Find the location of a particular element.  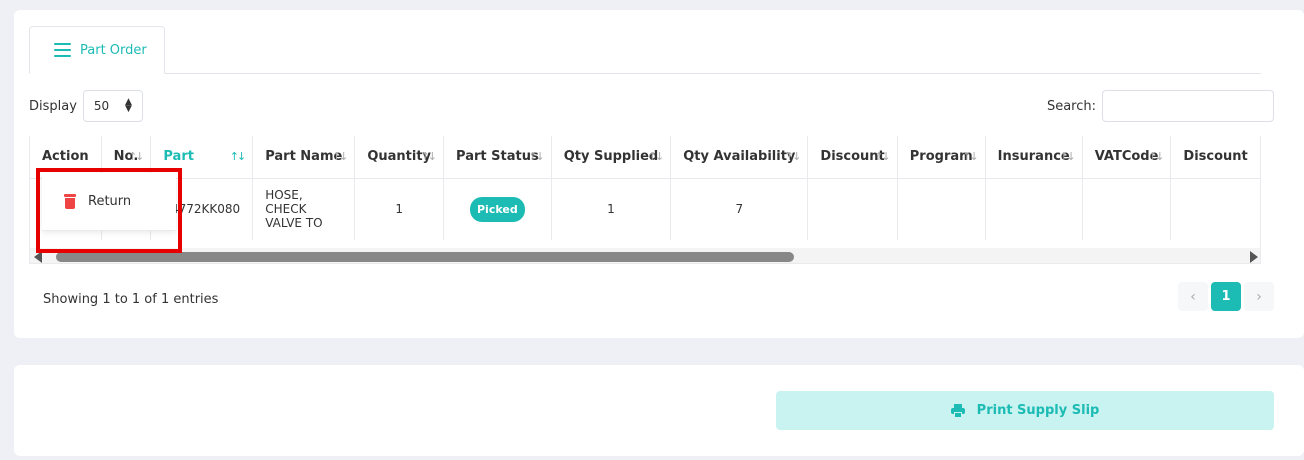

display-label: Display is located at coordinates (53, 106).